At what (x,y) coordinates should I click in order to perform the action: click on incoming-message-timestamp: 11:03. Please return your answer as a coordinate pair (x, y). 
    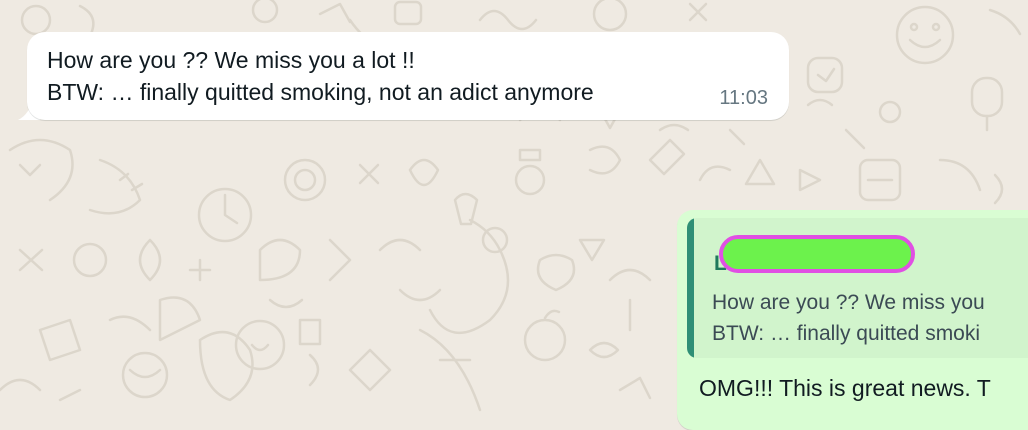
    Looking at the image, I should click on (743, 98).